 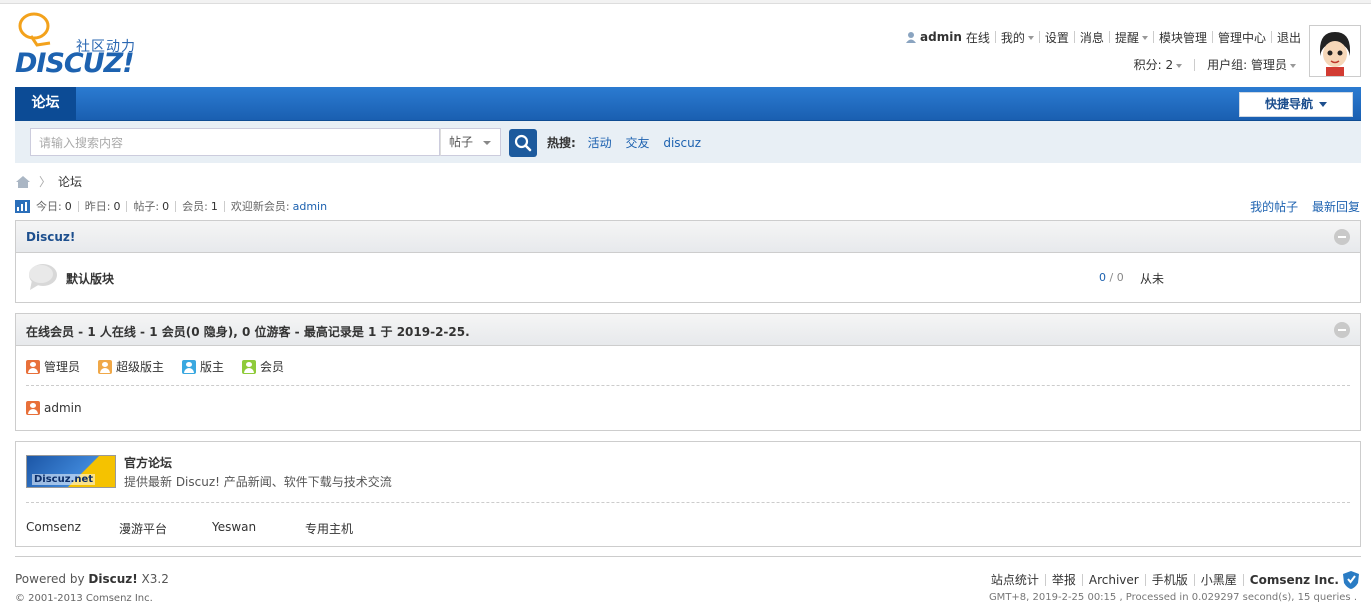 I want to click on banner-text: Discuz.net, so click(x=64, y=479).